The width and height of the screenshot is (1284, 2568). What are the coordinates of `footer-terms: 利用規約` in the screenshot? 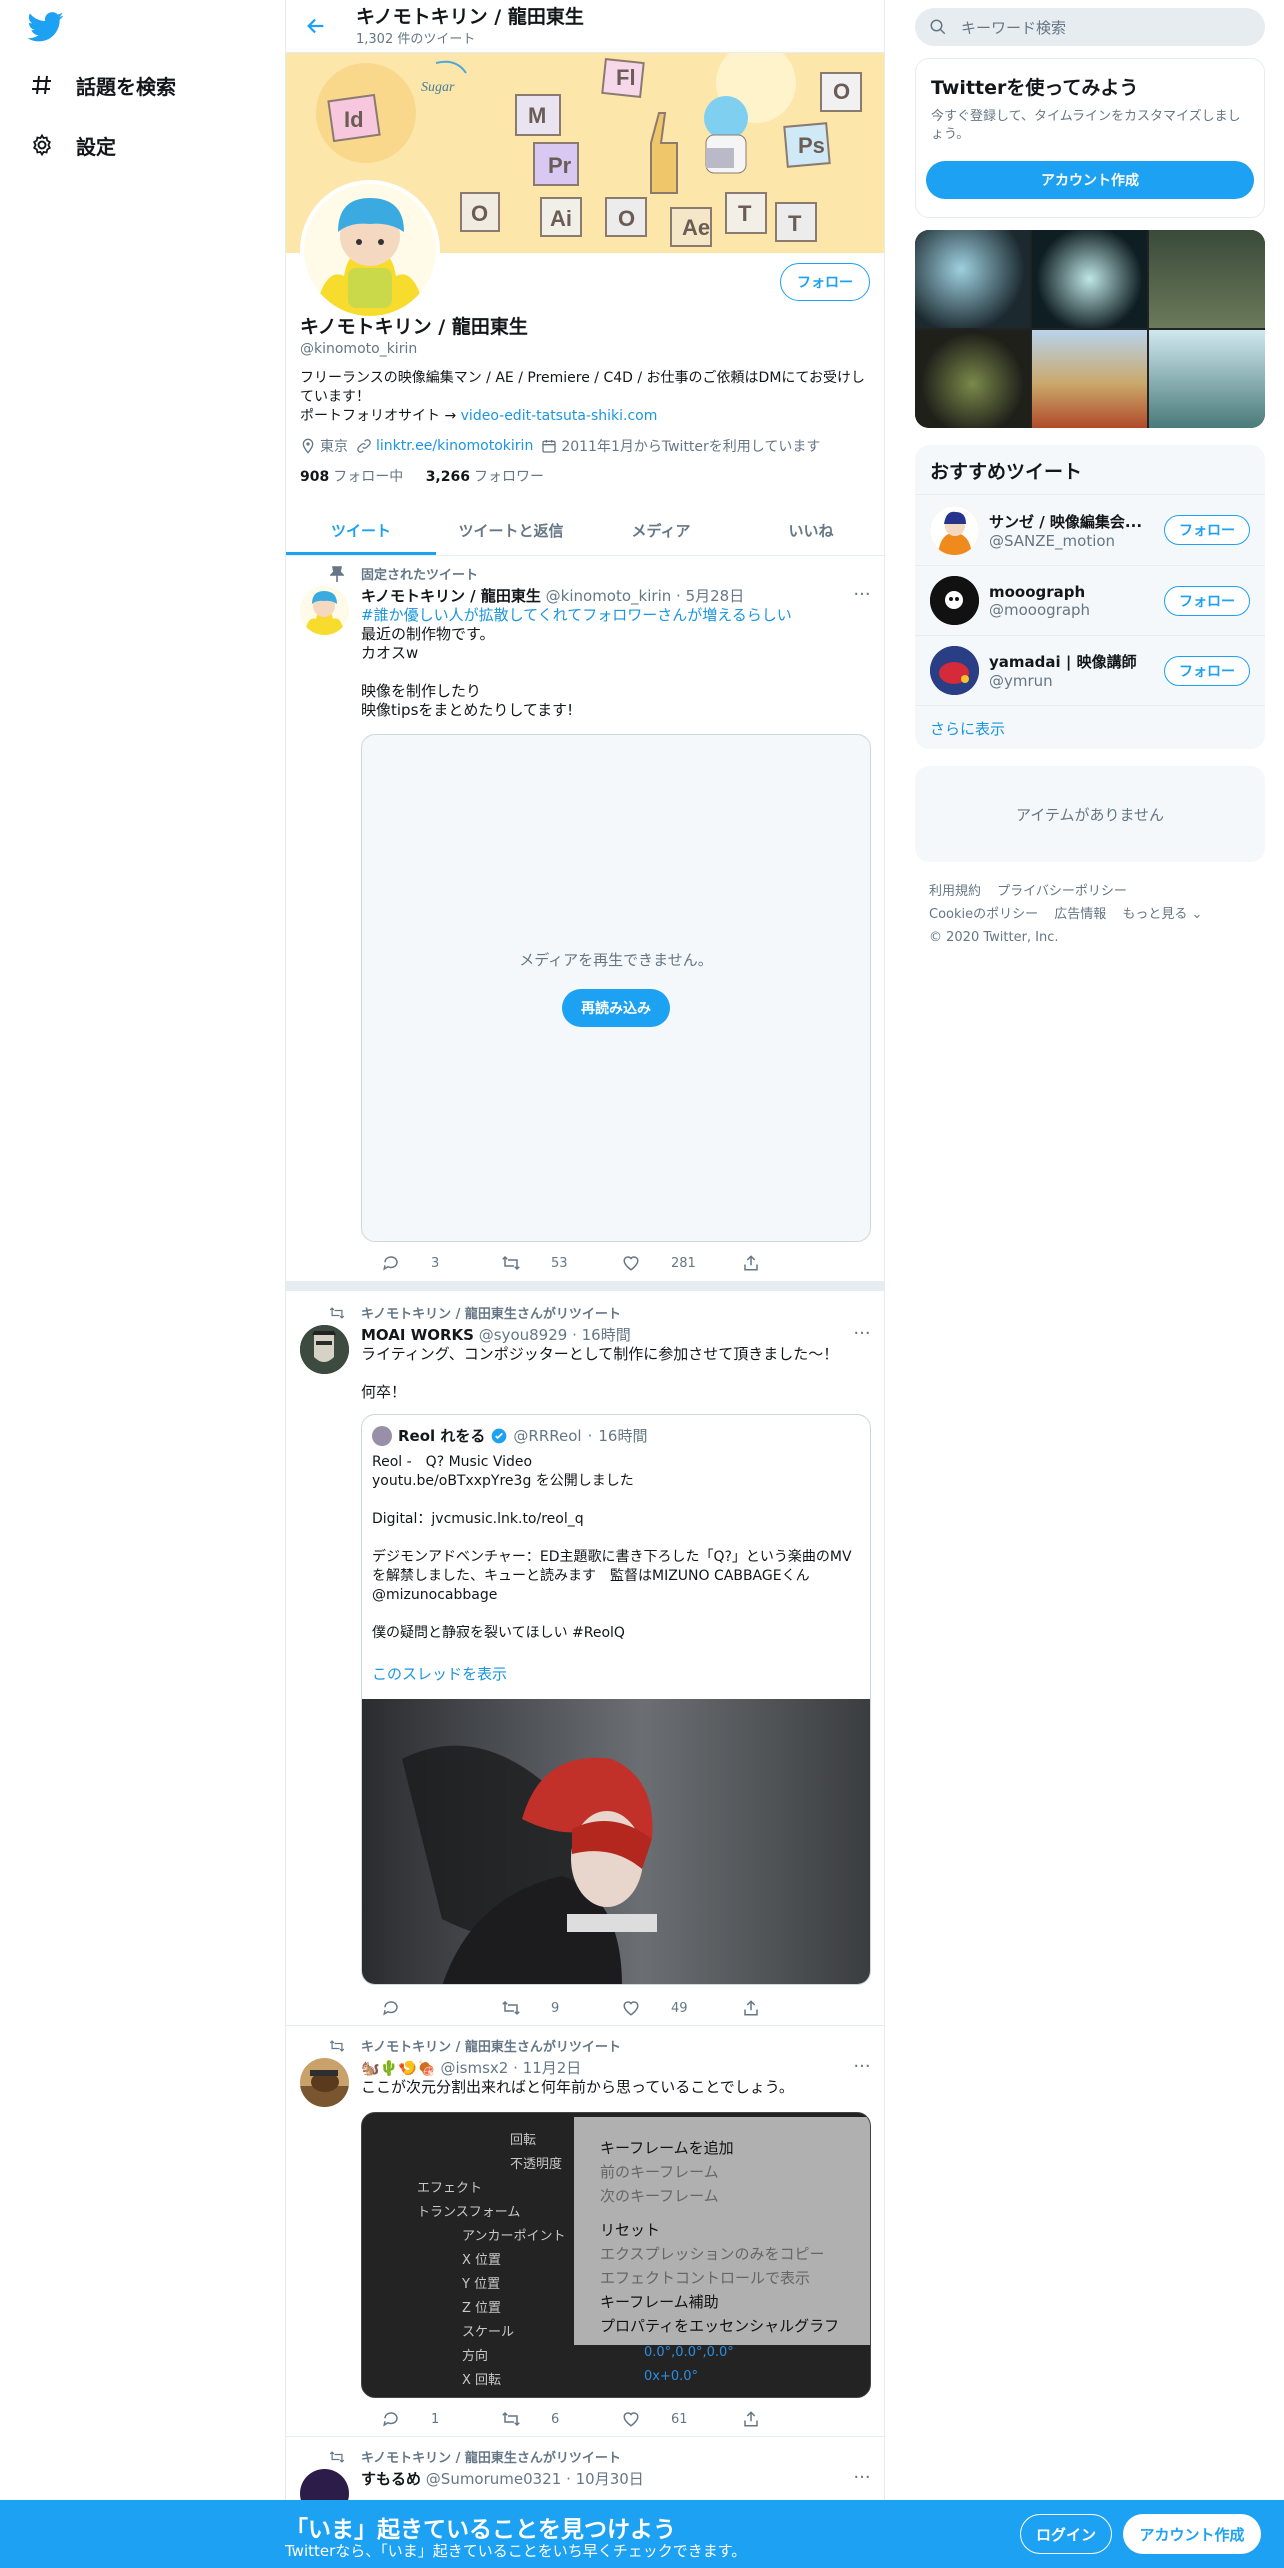 It's located at (955, 891).